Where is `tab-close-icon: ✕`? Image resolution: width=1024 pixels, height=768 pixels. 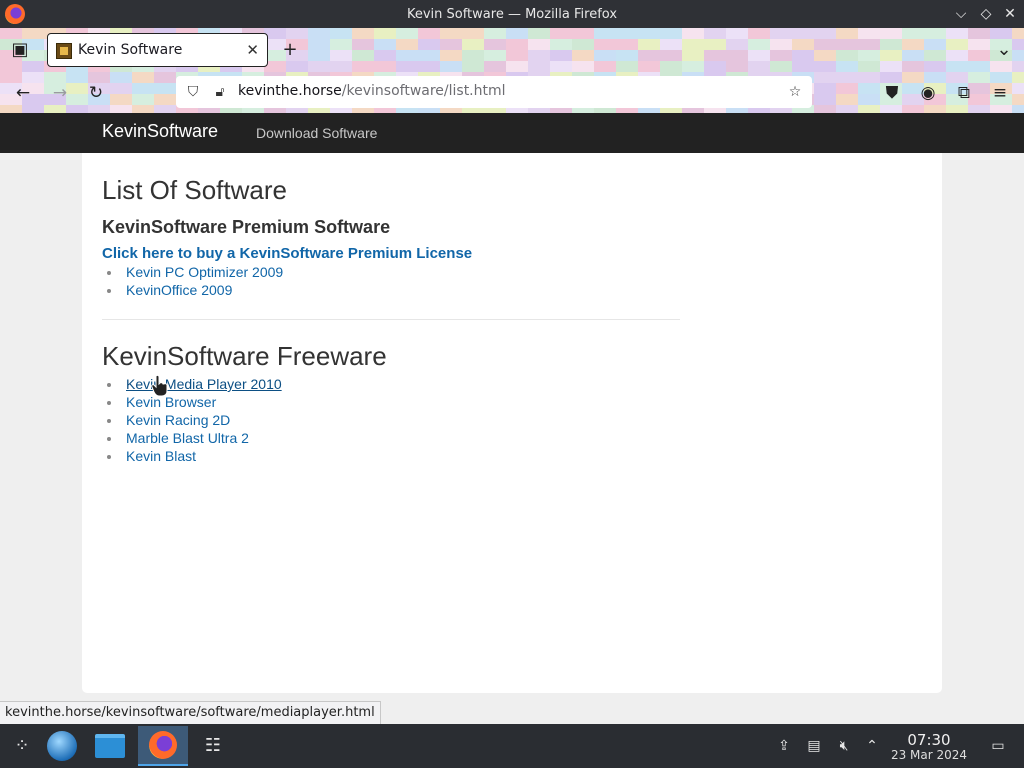
tab-close-icon: ✕ is located at coordinates (252, 50).